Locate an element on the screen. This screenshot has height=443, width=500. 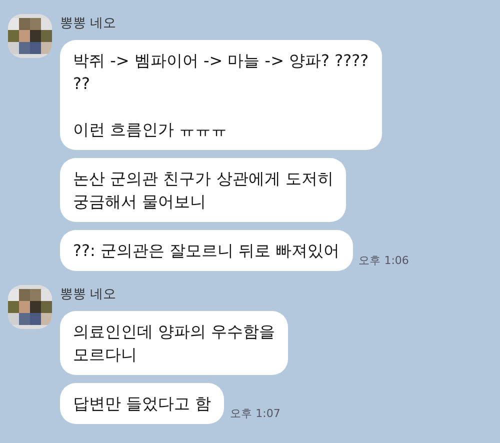
message-bubble: 의료인인데 양파의 우수함을 모르다니 is located at coordinates (174, 343).